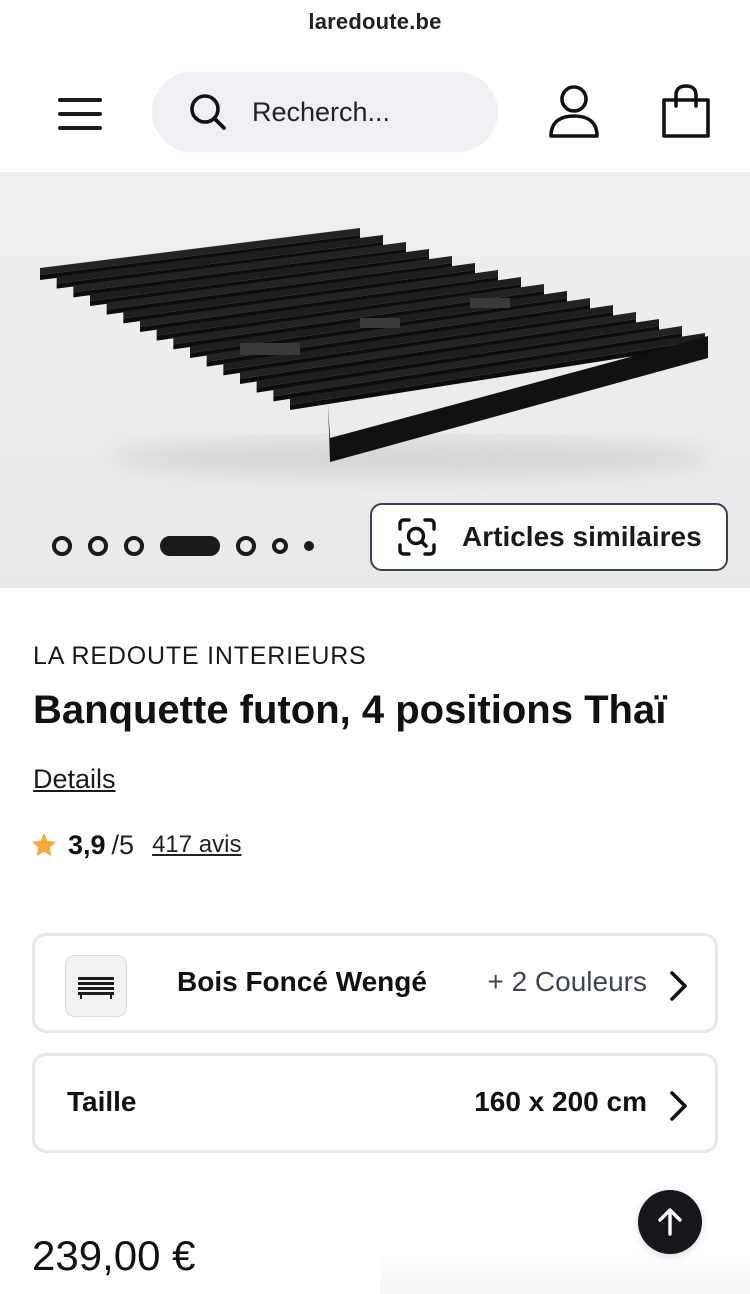  What do you see at coordinates (196, 845) in the screenshot?
I see `reviews-link: 417 avis` at bounding box center [196, 845].